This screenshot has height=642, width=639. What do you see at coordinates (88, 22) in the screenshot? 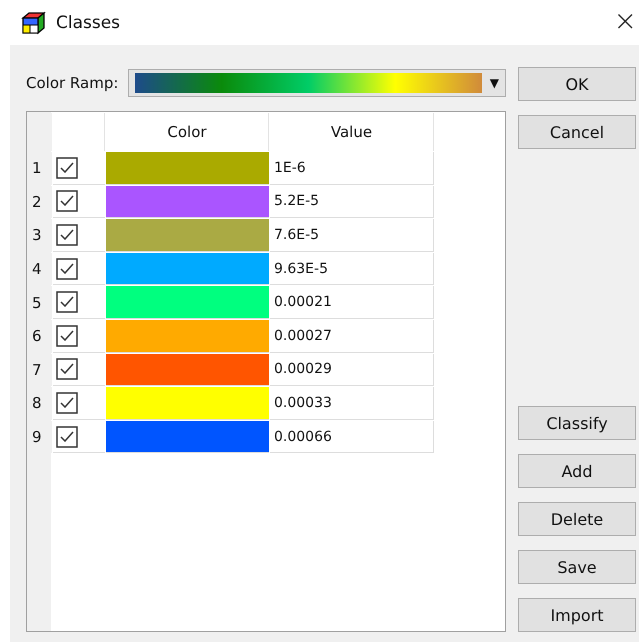
I see `window-title: Classes` at bounding box center [88, 22].